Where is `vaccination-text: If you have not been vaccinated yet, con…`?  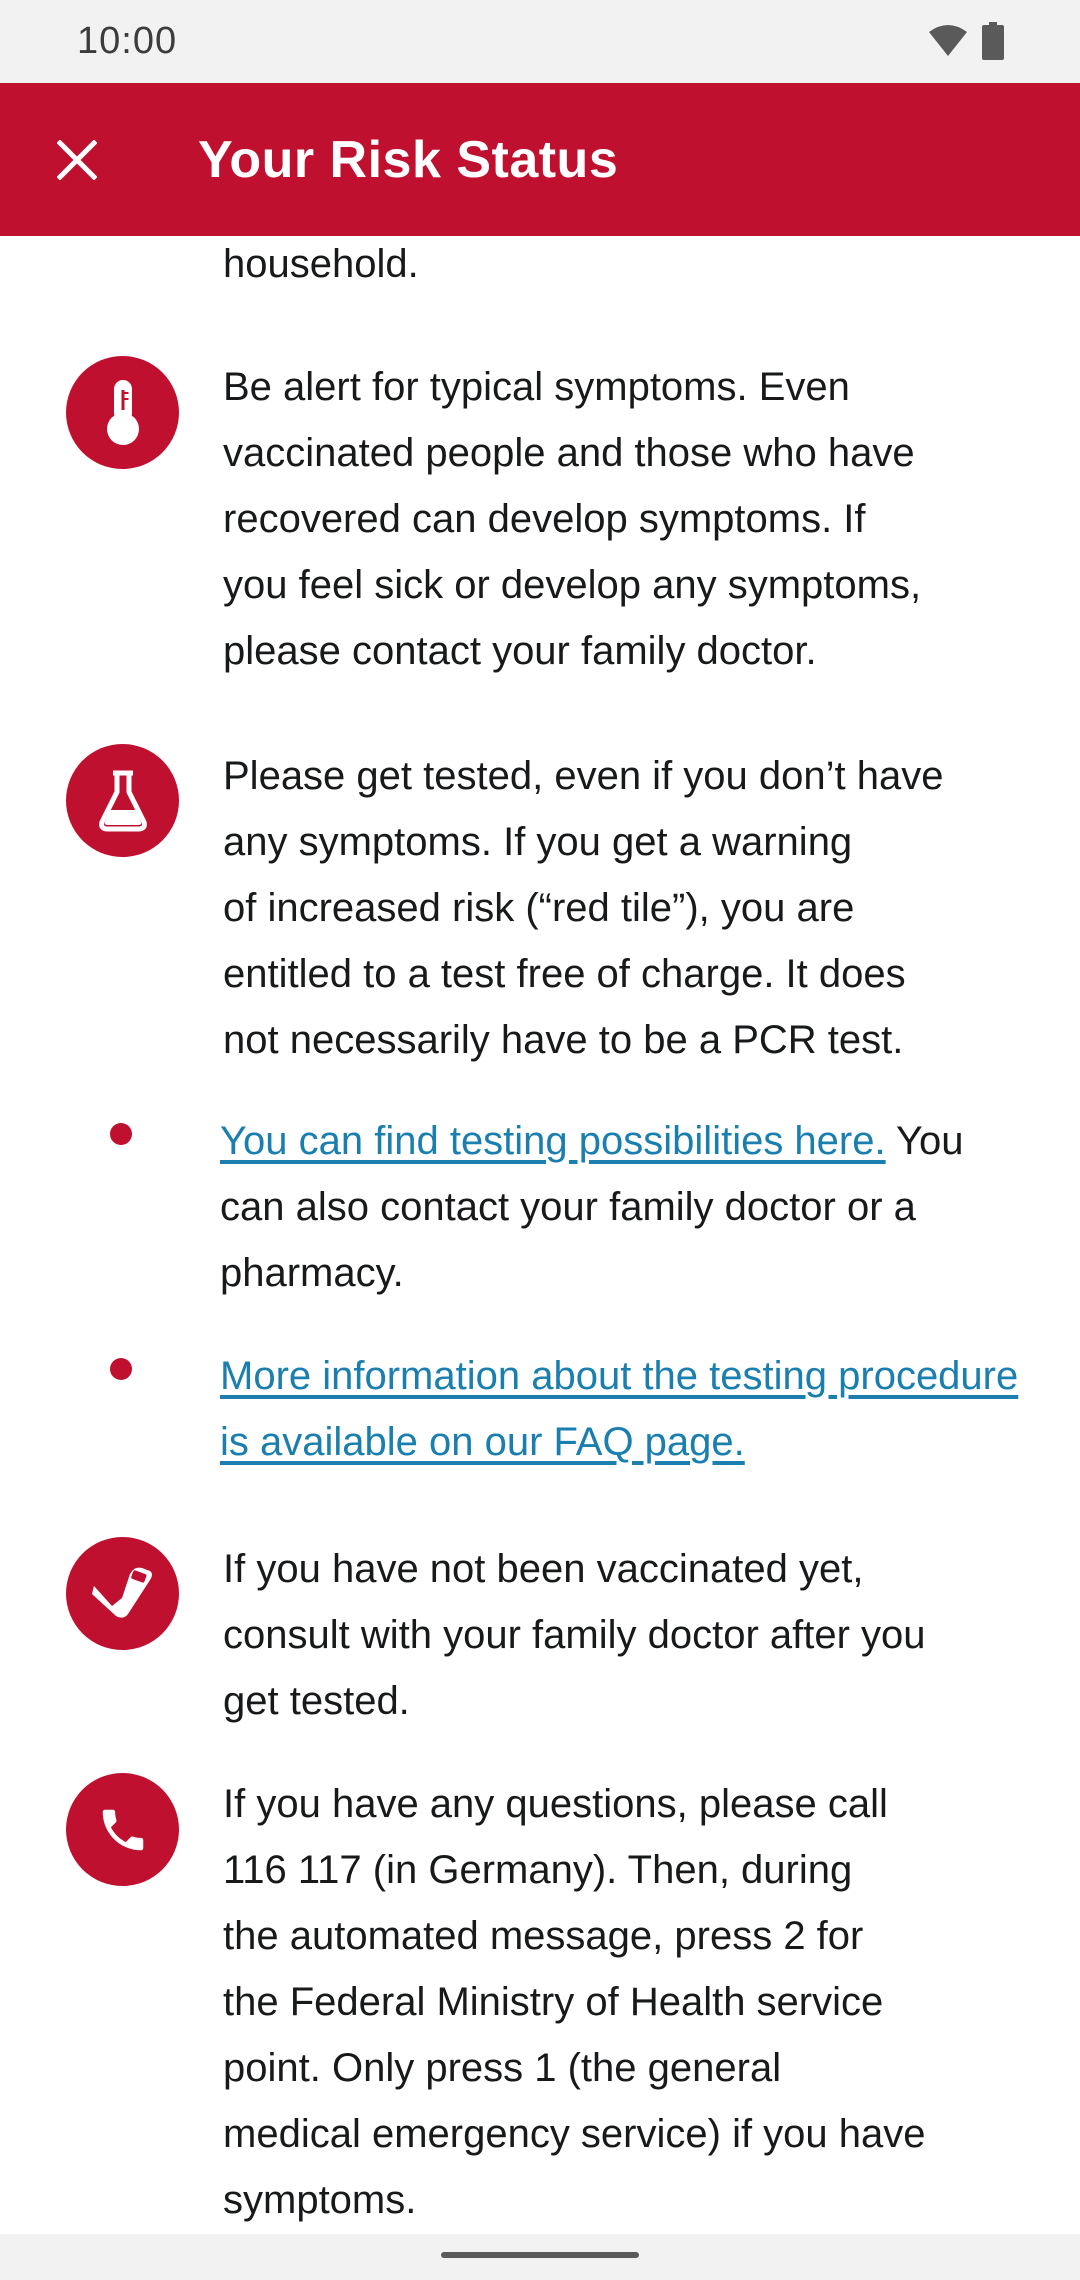
vaccination-text: If you have not been vaccinated yet, con… is located at coordinates (574, 1635).